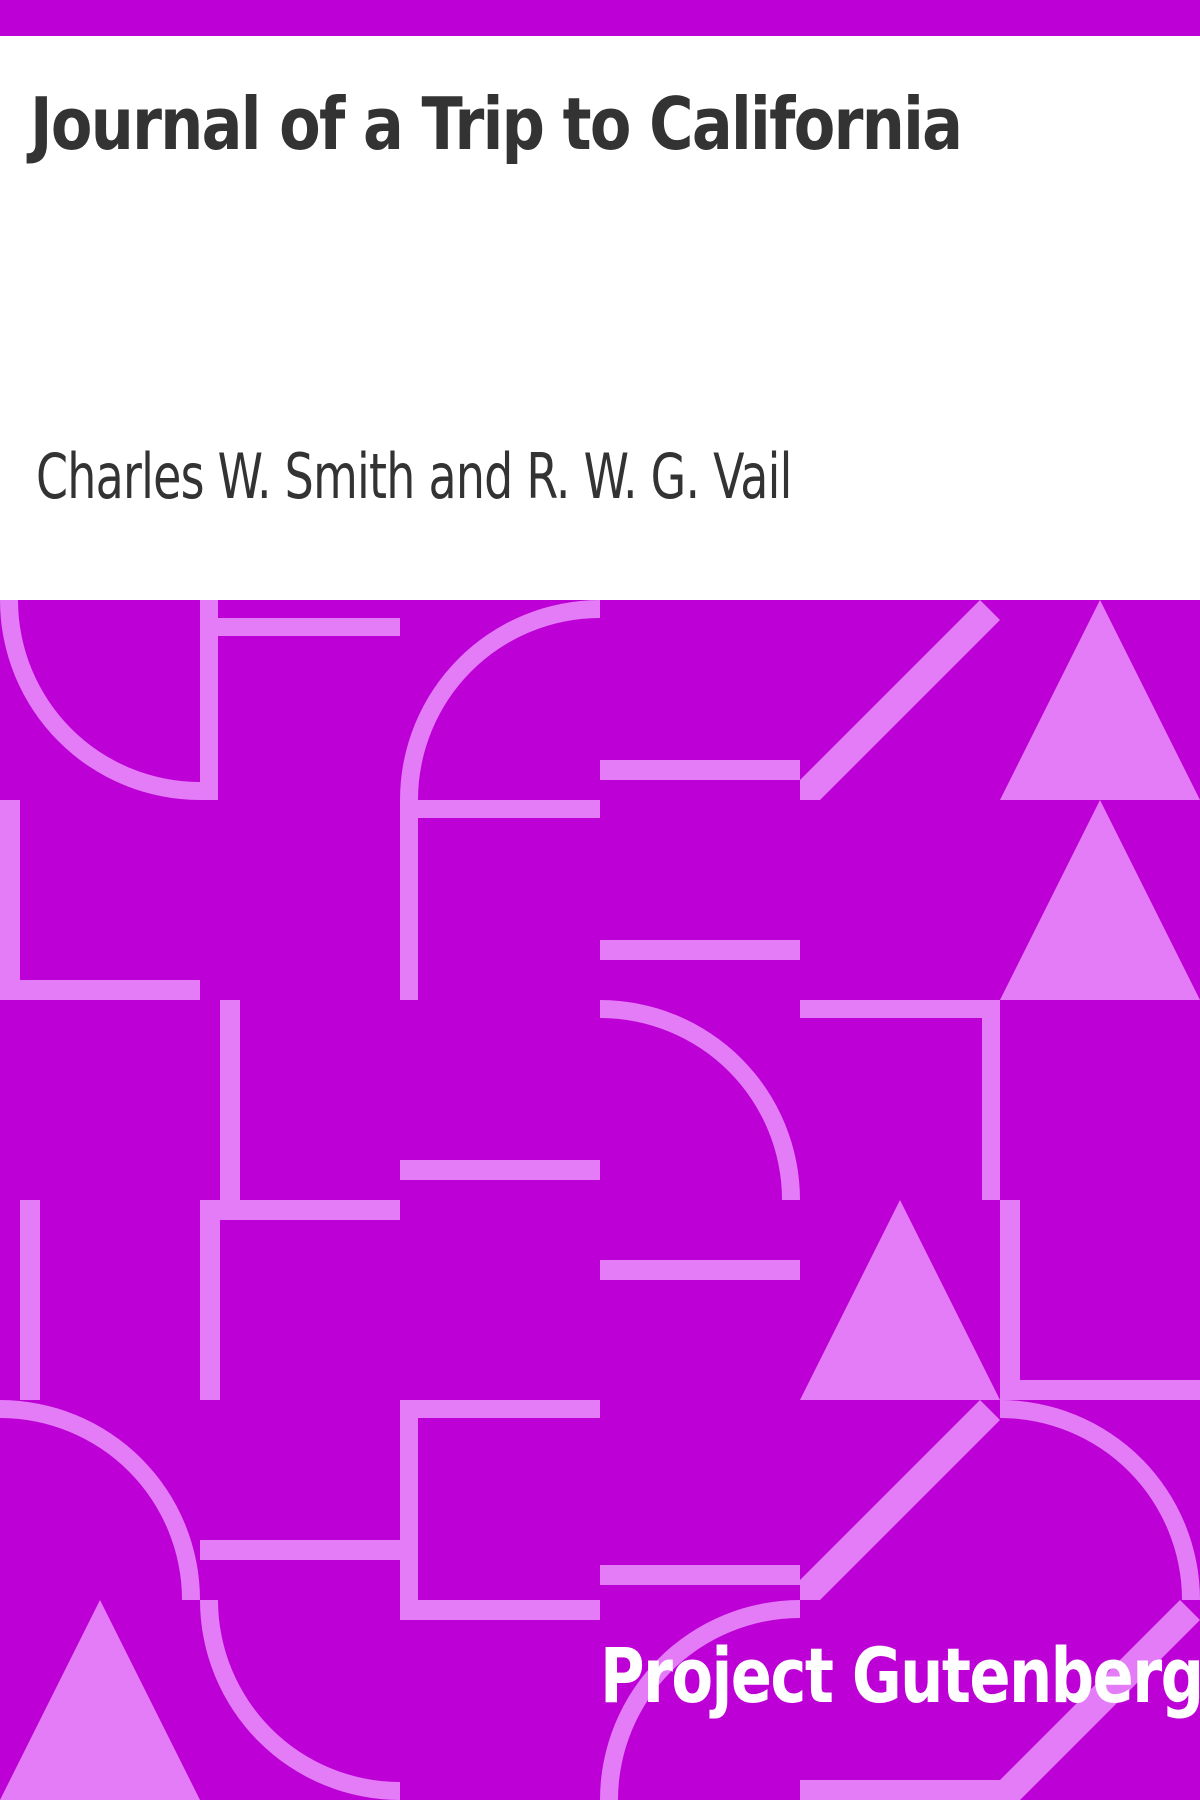 This screenshot has width=1200, height=1800. I want to click on publisher-name: Project Gutenberg, so click(900, 1675).